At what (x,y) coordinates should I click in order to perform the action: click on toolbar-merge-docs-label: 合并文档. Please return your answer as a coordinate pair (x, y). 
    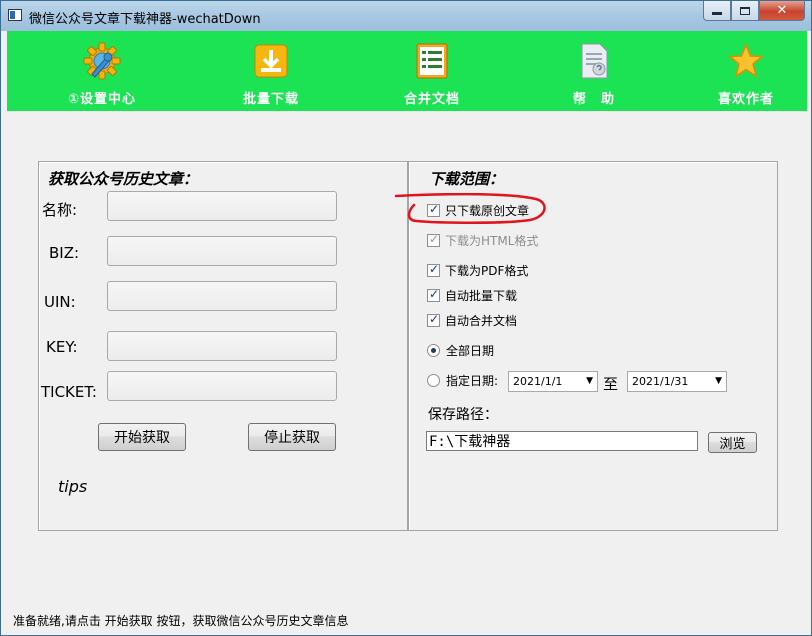
    Looking at the image, I should click on (431, 99).